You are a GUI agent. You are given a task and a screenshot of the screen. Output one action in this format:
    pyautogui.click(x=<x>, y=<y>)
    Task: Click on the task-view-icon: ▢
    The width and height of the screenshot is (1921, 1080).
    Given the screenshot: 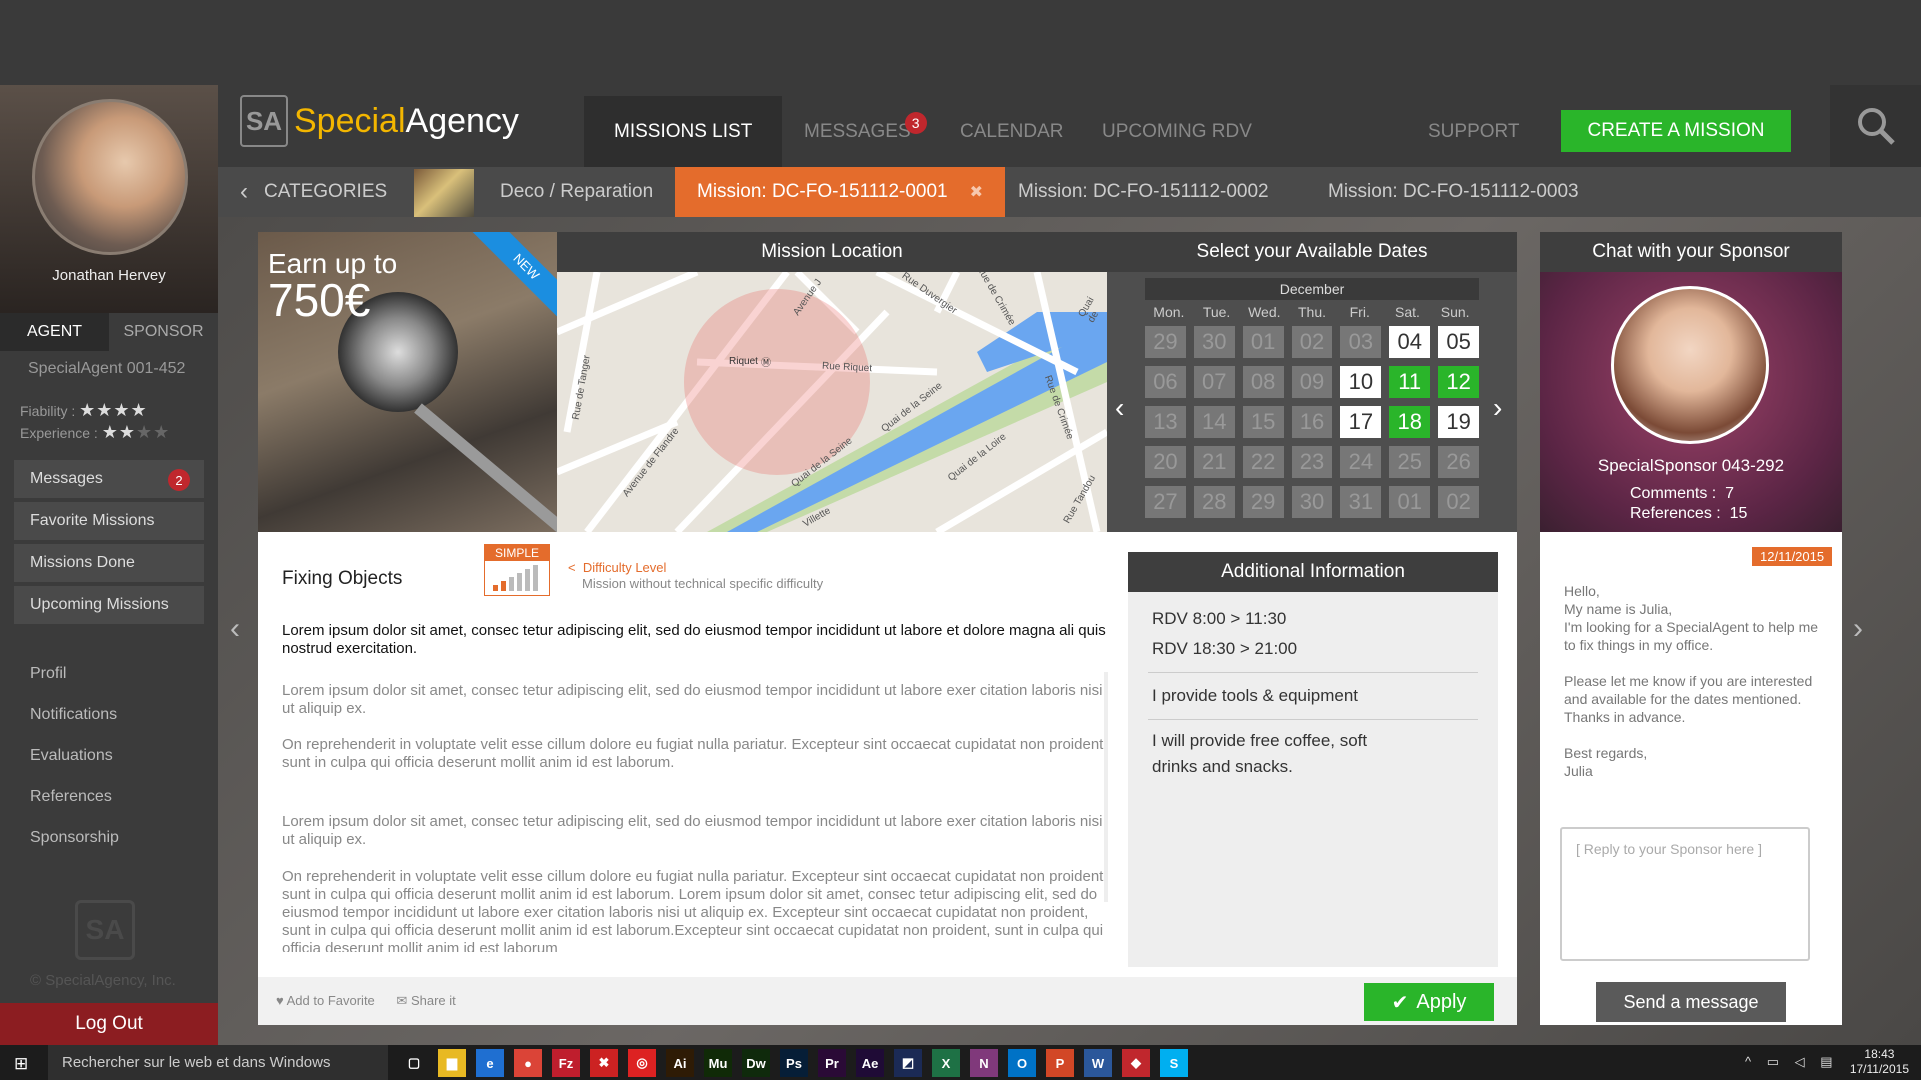 What is the action you would take?
    pyautogui.click(x=414, y=1063)
    